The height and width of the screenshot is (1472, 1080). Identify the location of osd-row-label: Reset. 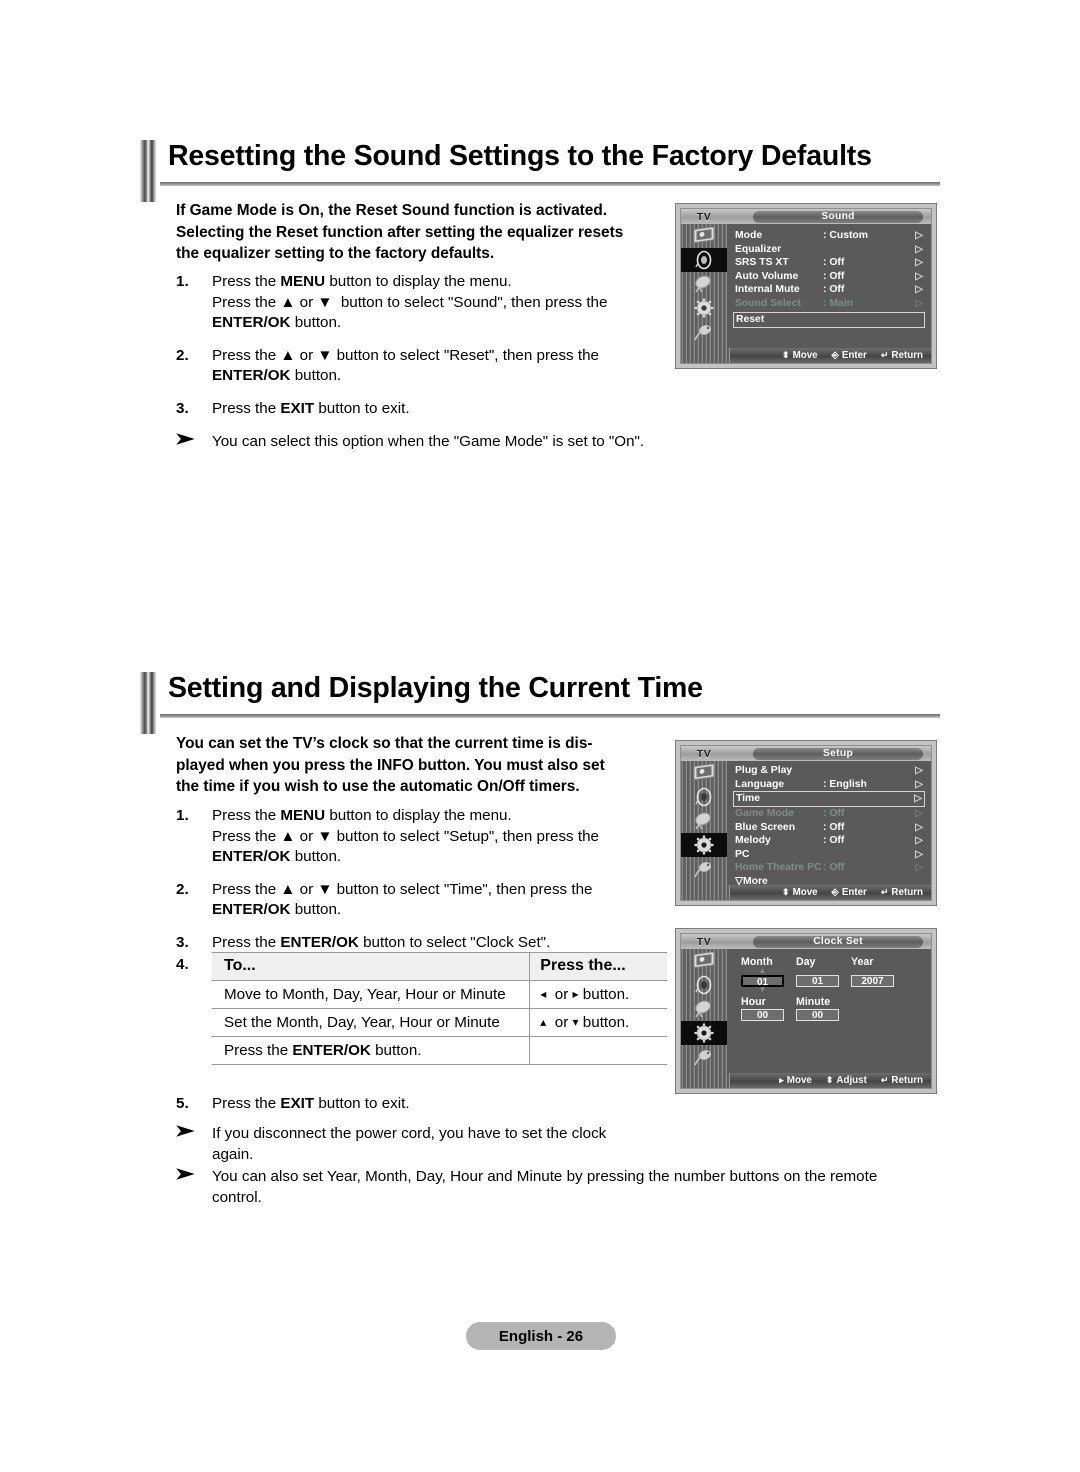
(750, 319).